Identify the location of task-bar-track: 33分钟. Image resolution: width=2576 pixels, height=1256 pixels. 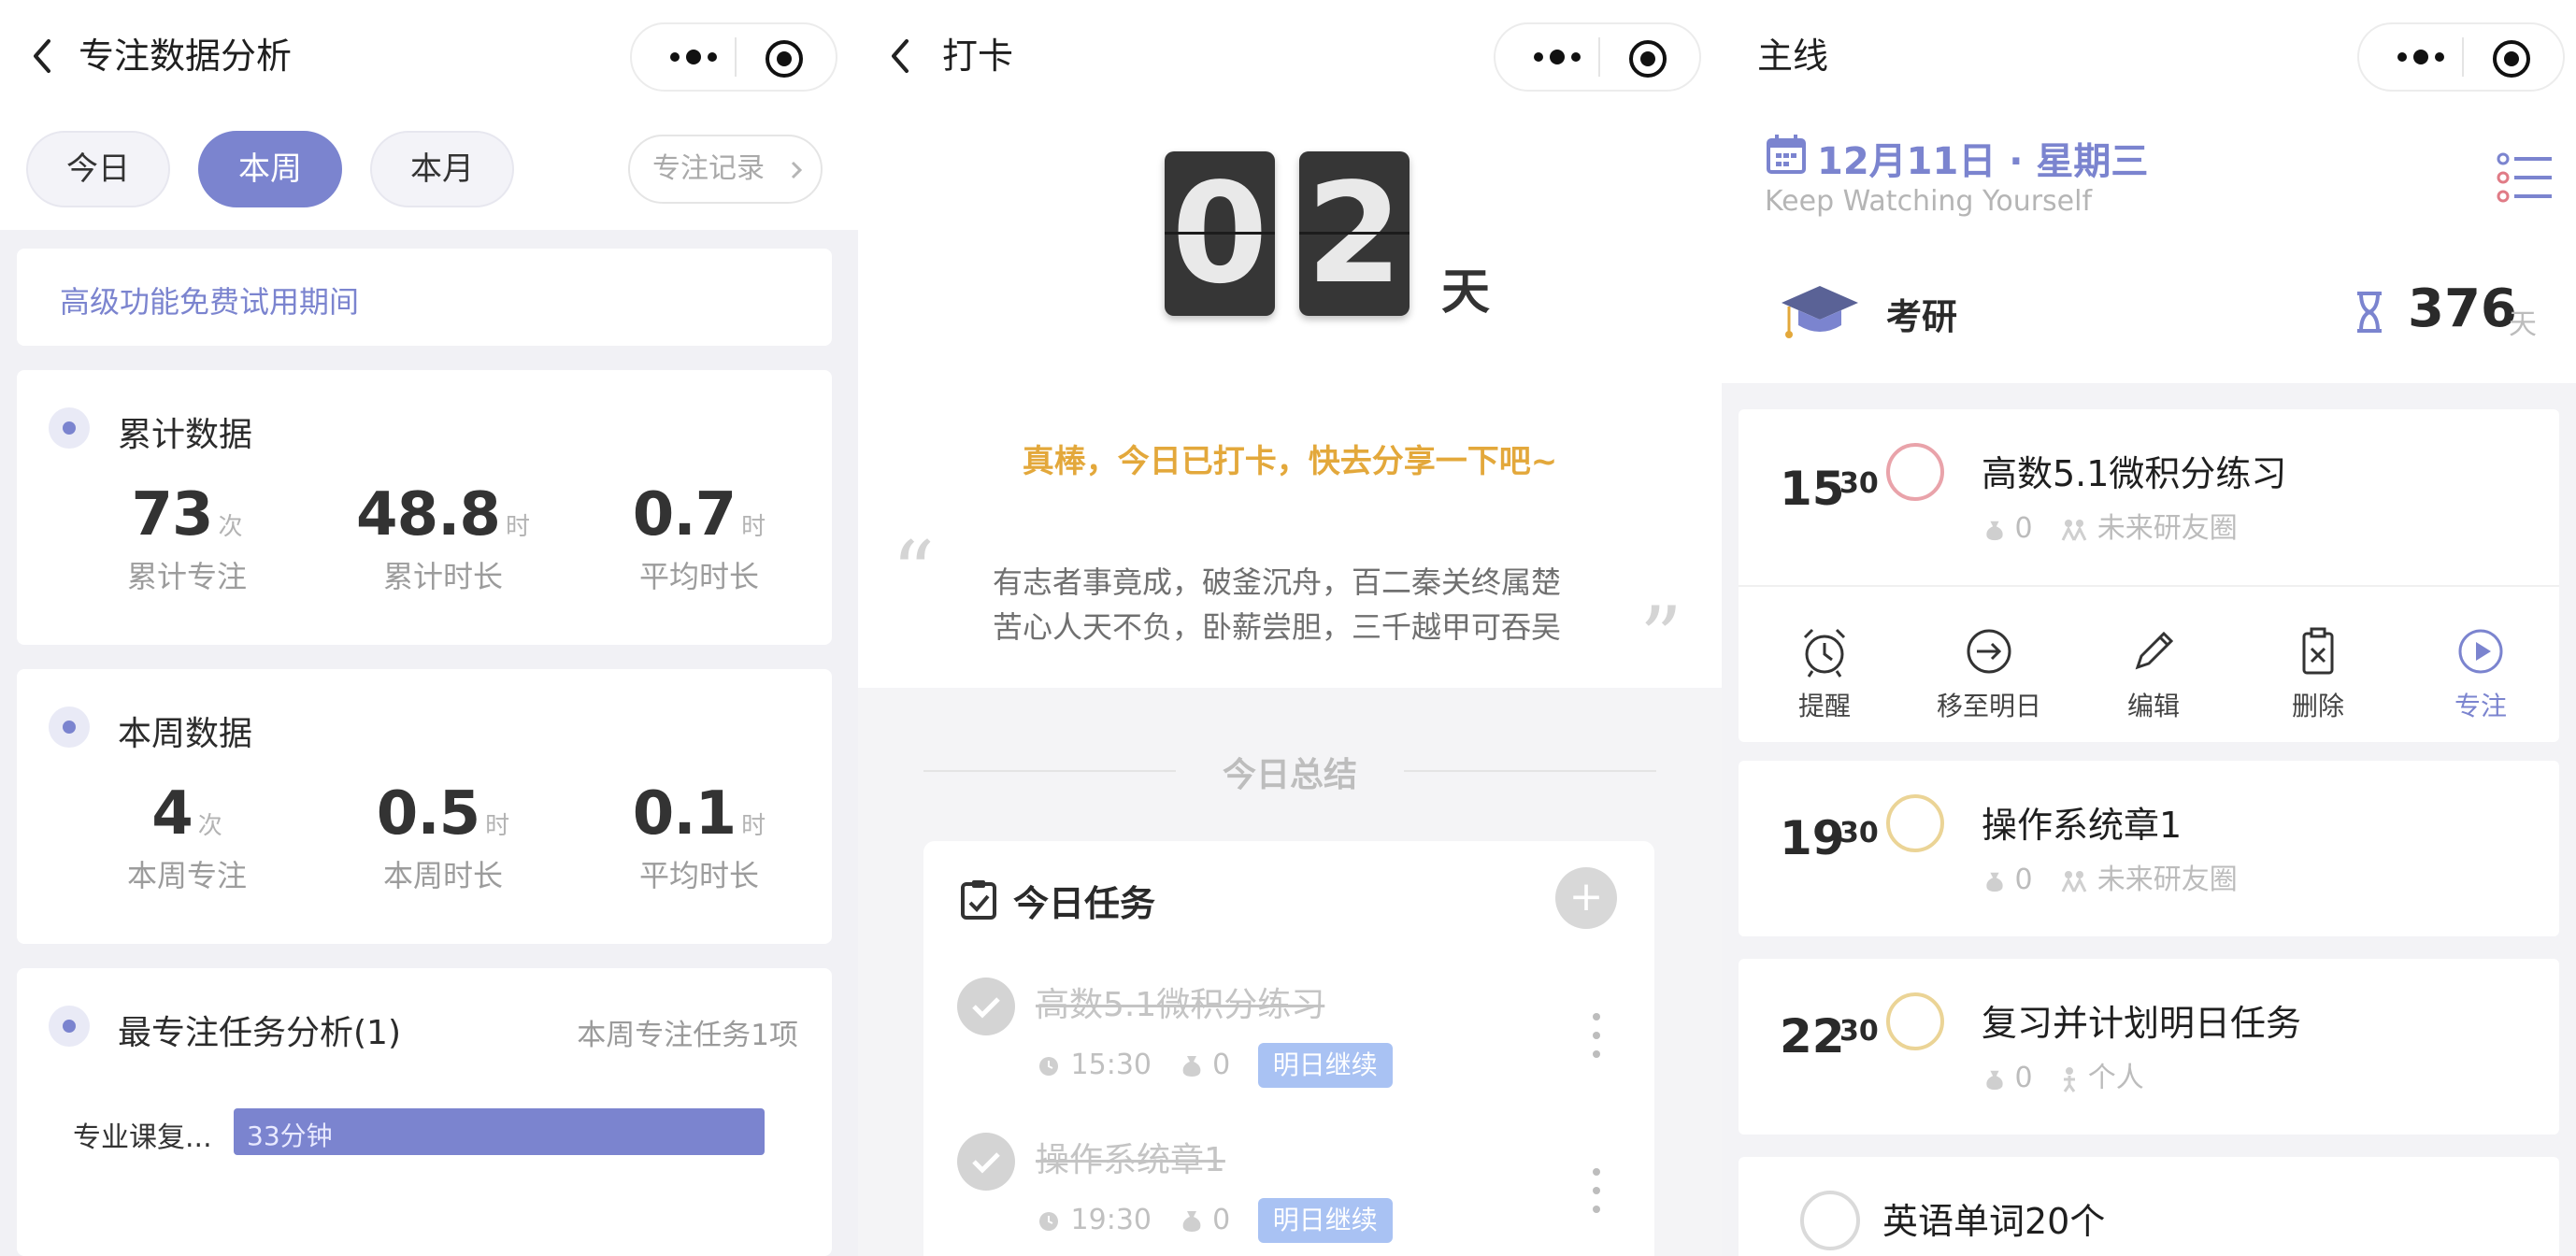
(500, 1131).